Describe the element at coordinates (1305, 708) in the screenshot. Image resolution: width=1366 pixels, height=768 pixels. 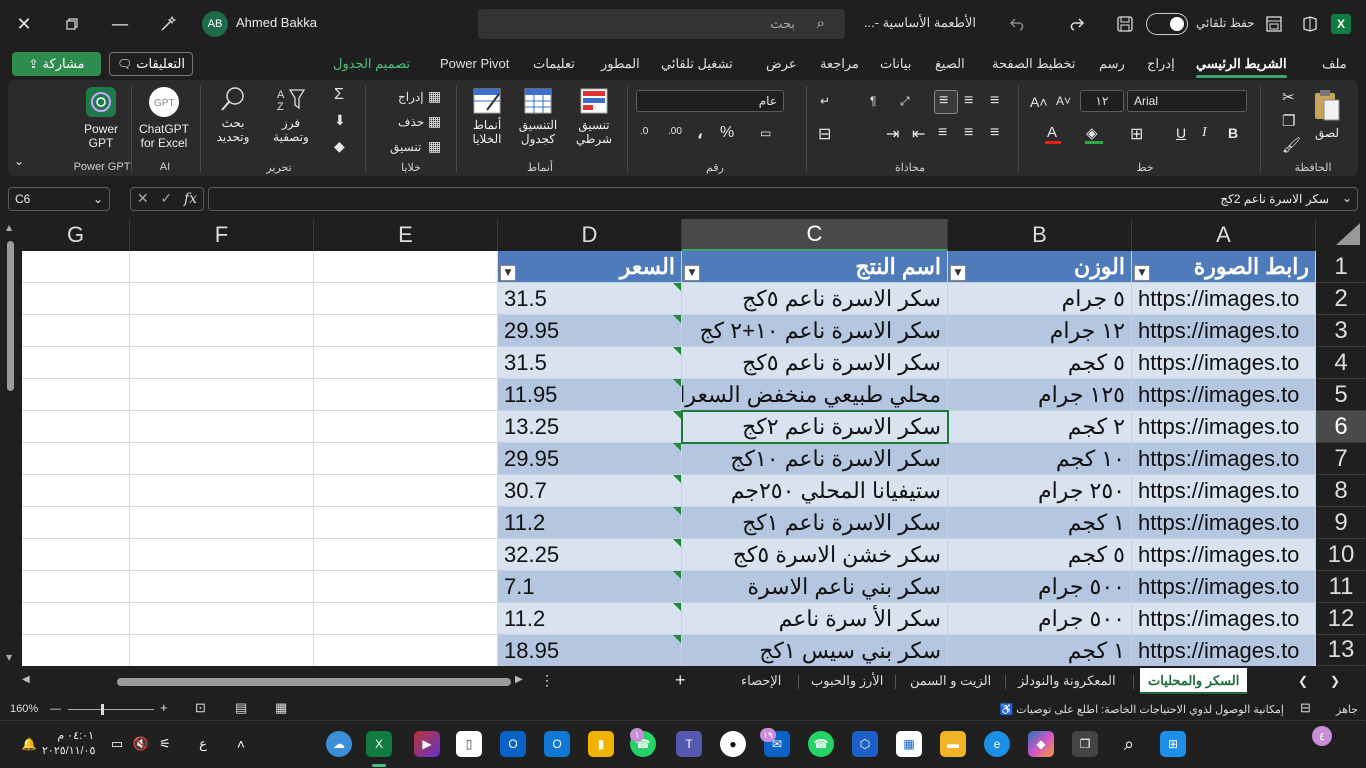
I see `sheet-stats-icon: ⊟` at that location.